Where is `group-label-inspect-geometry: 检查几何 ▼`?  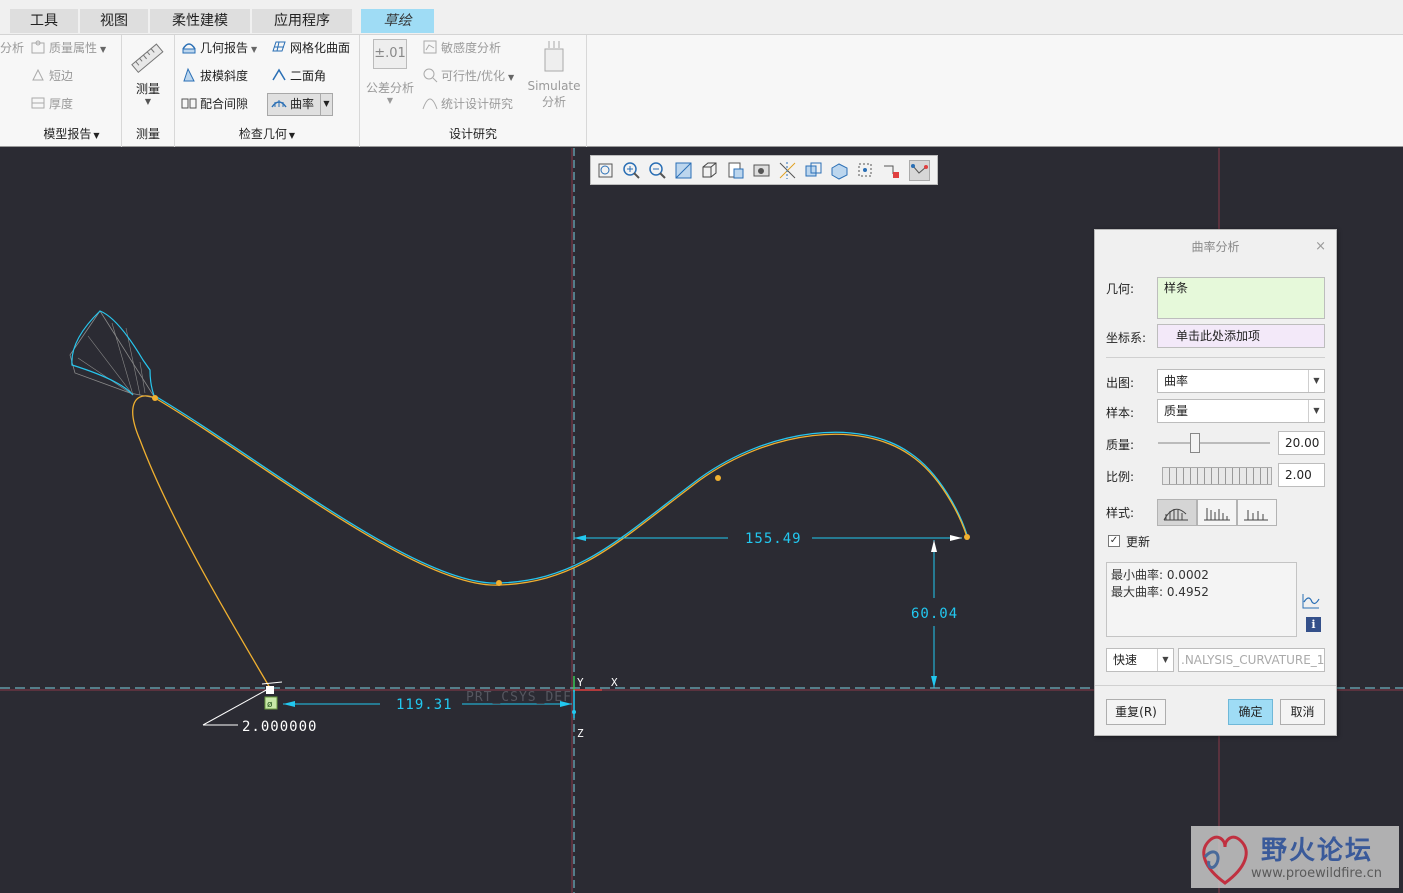
group-label-inspect-geometry: 检查几何 ▼ is located at coordinates (267, 134).